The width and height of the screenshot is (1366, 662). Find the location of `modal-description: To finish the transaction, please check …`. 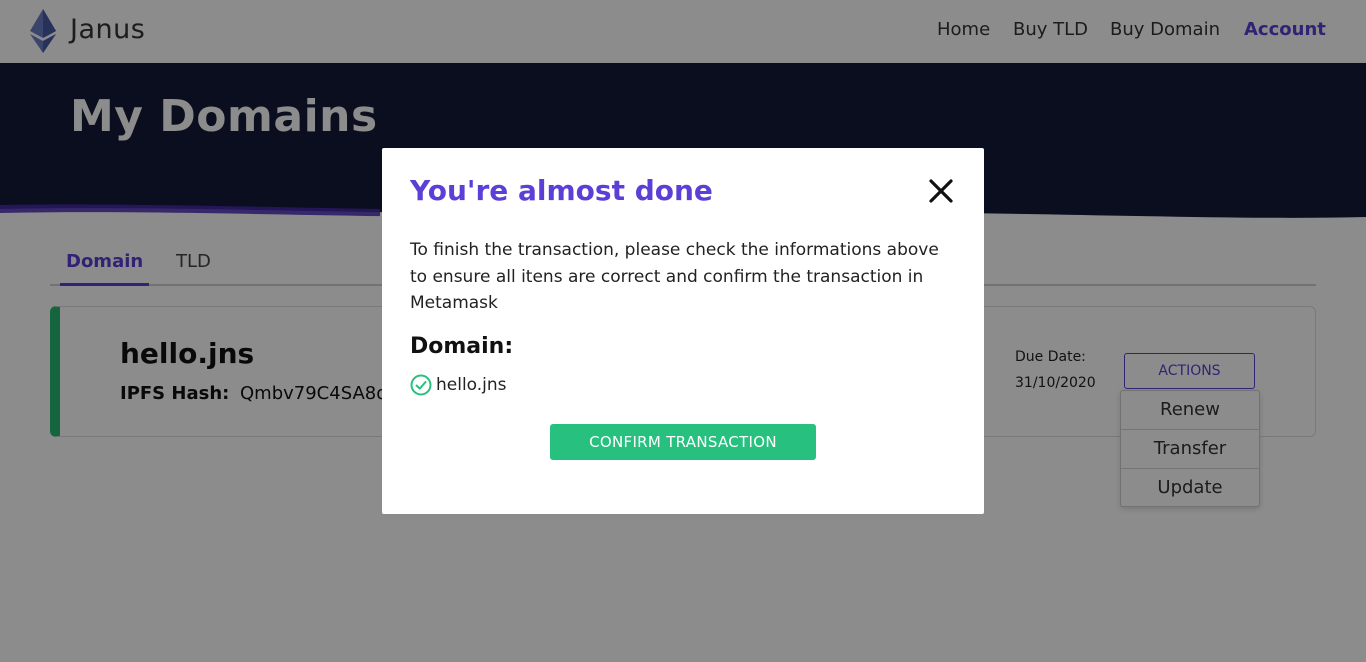

modal-description: To finish the transaction, please check … is located at coordinates (674, 276).